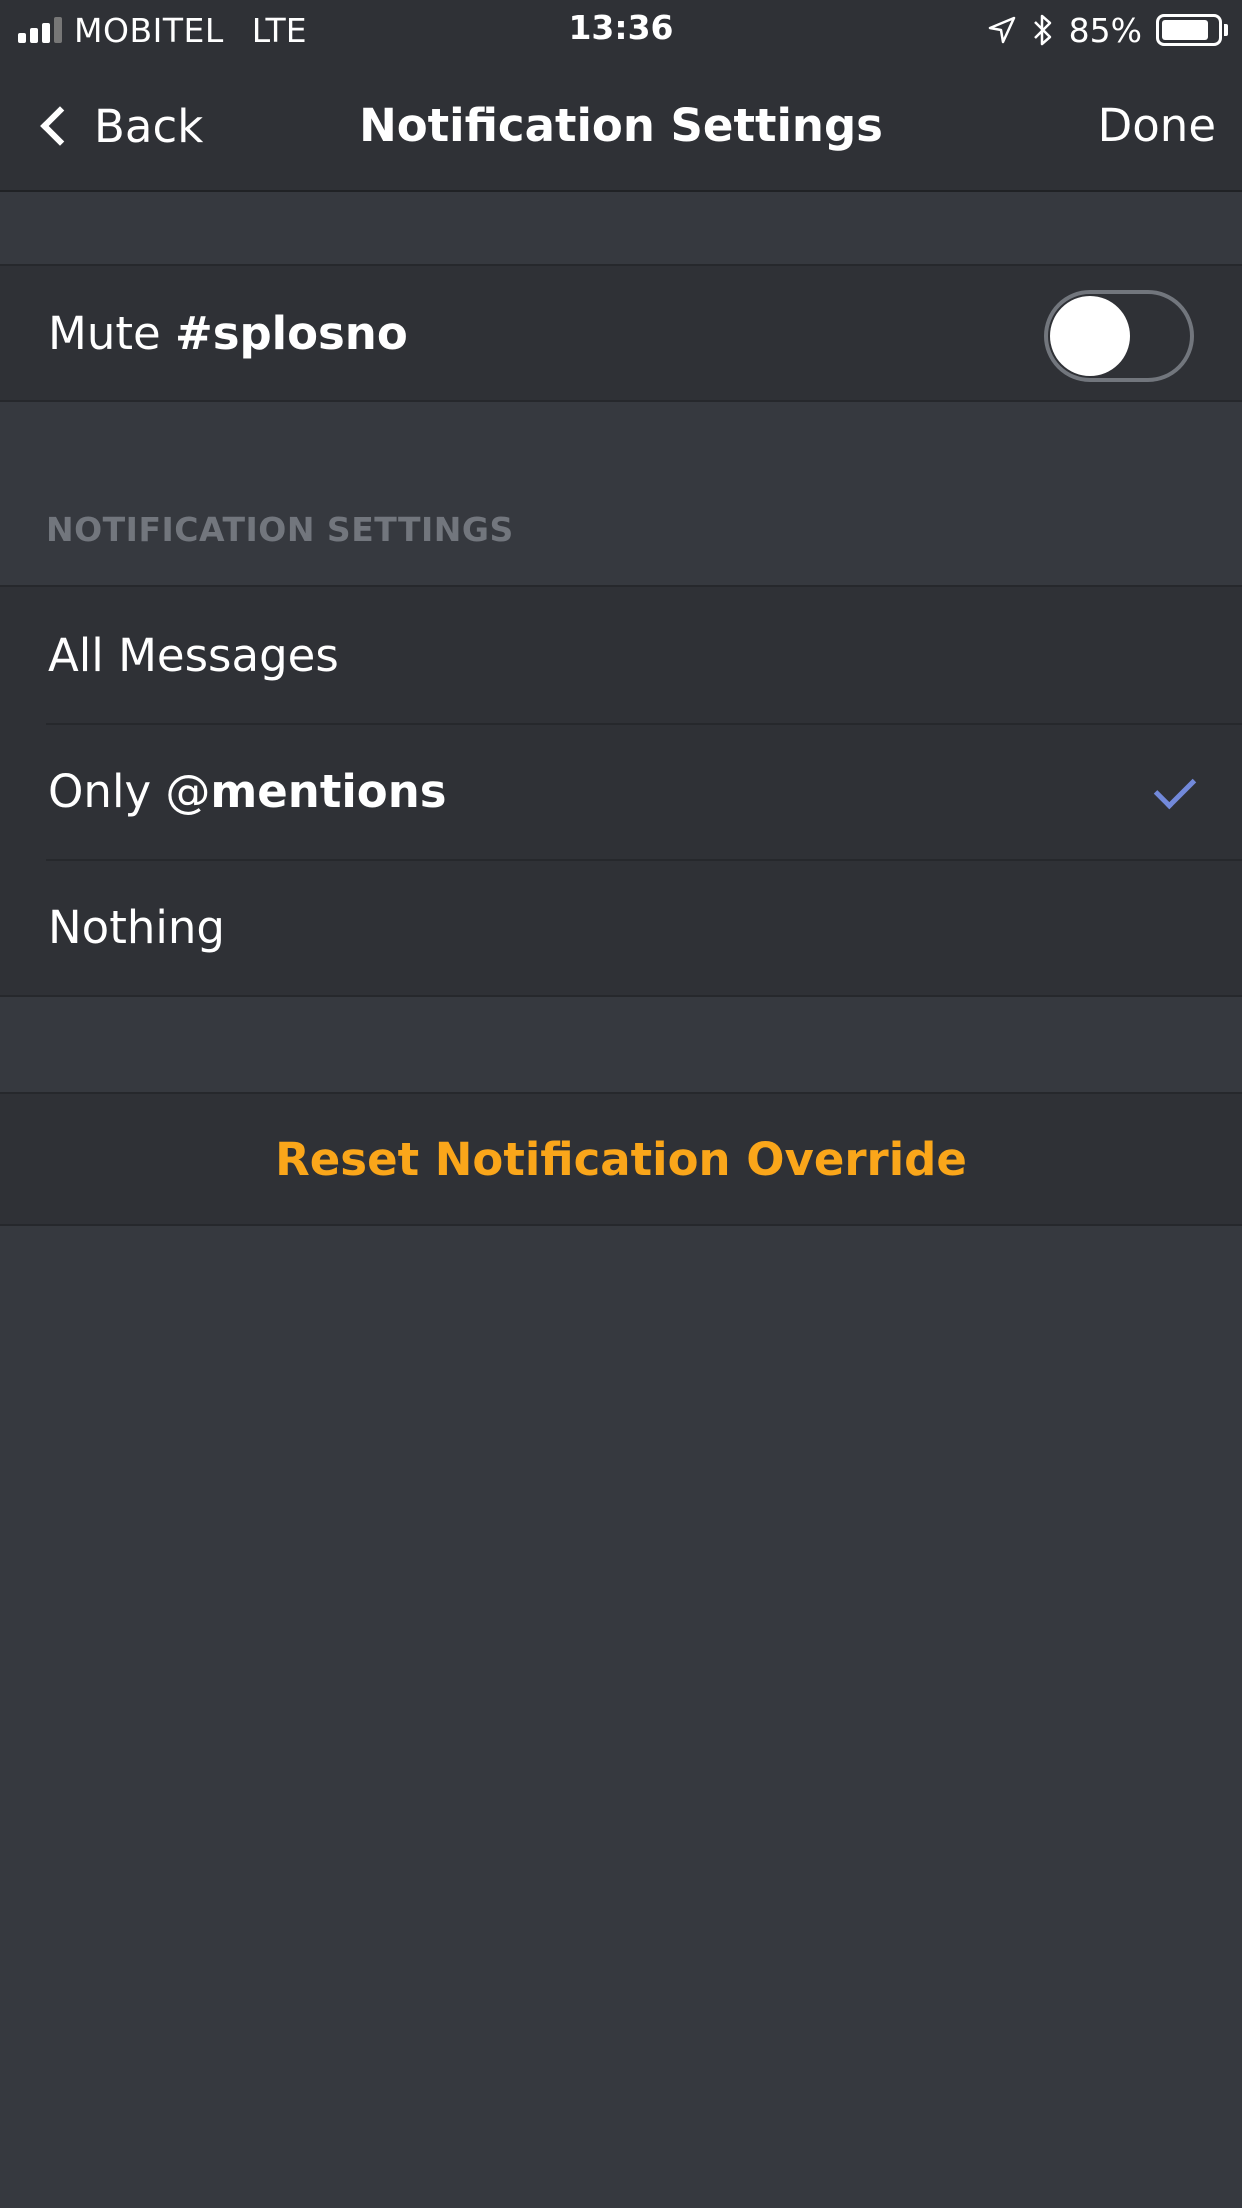  What do you see at coordinates (280, 529) in the screenshot?
I see `section-header: NOTIFICATION SETTINGS` at bounding box center [280, 529].